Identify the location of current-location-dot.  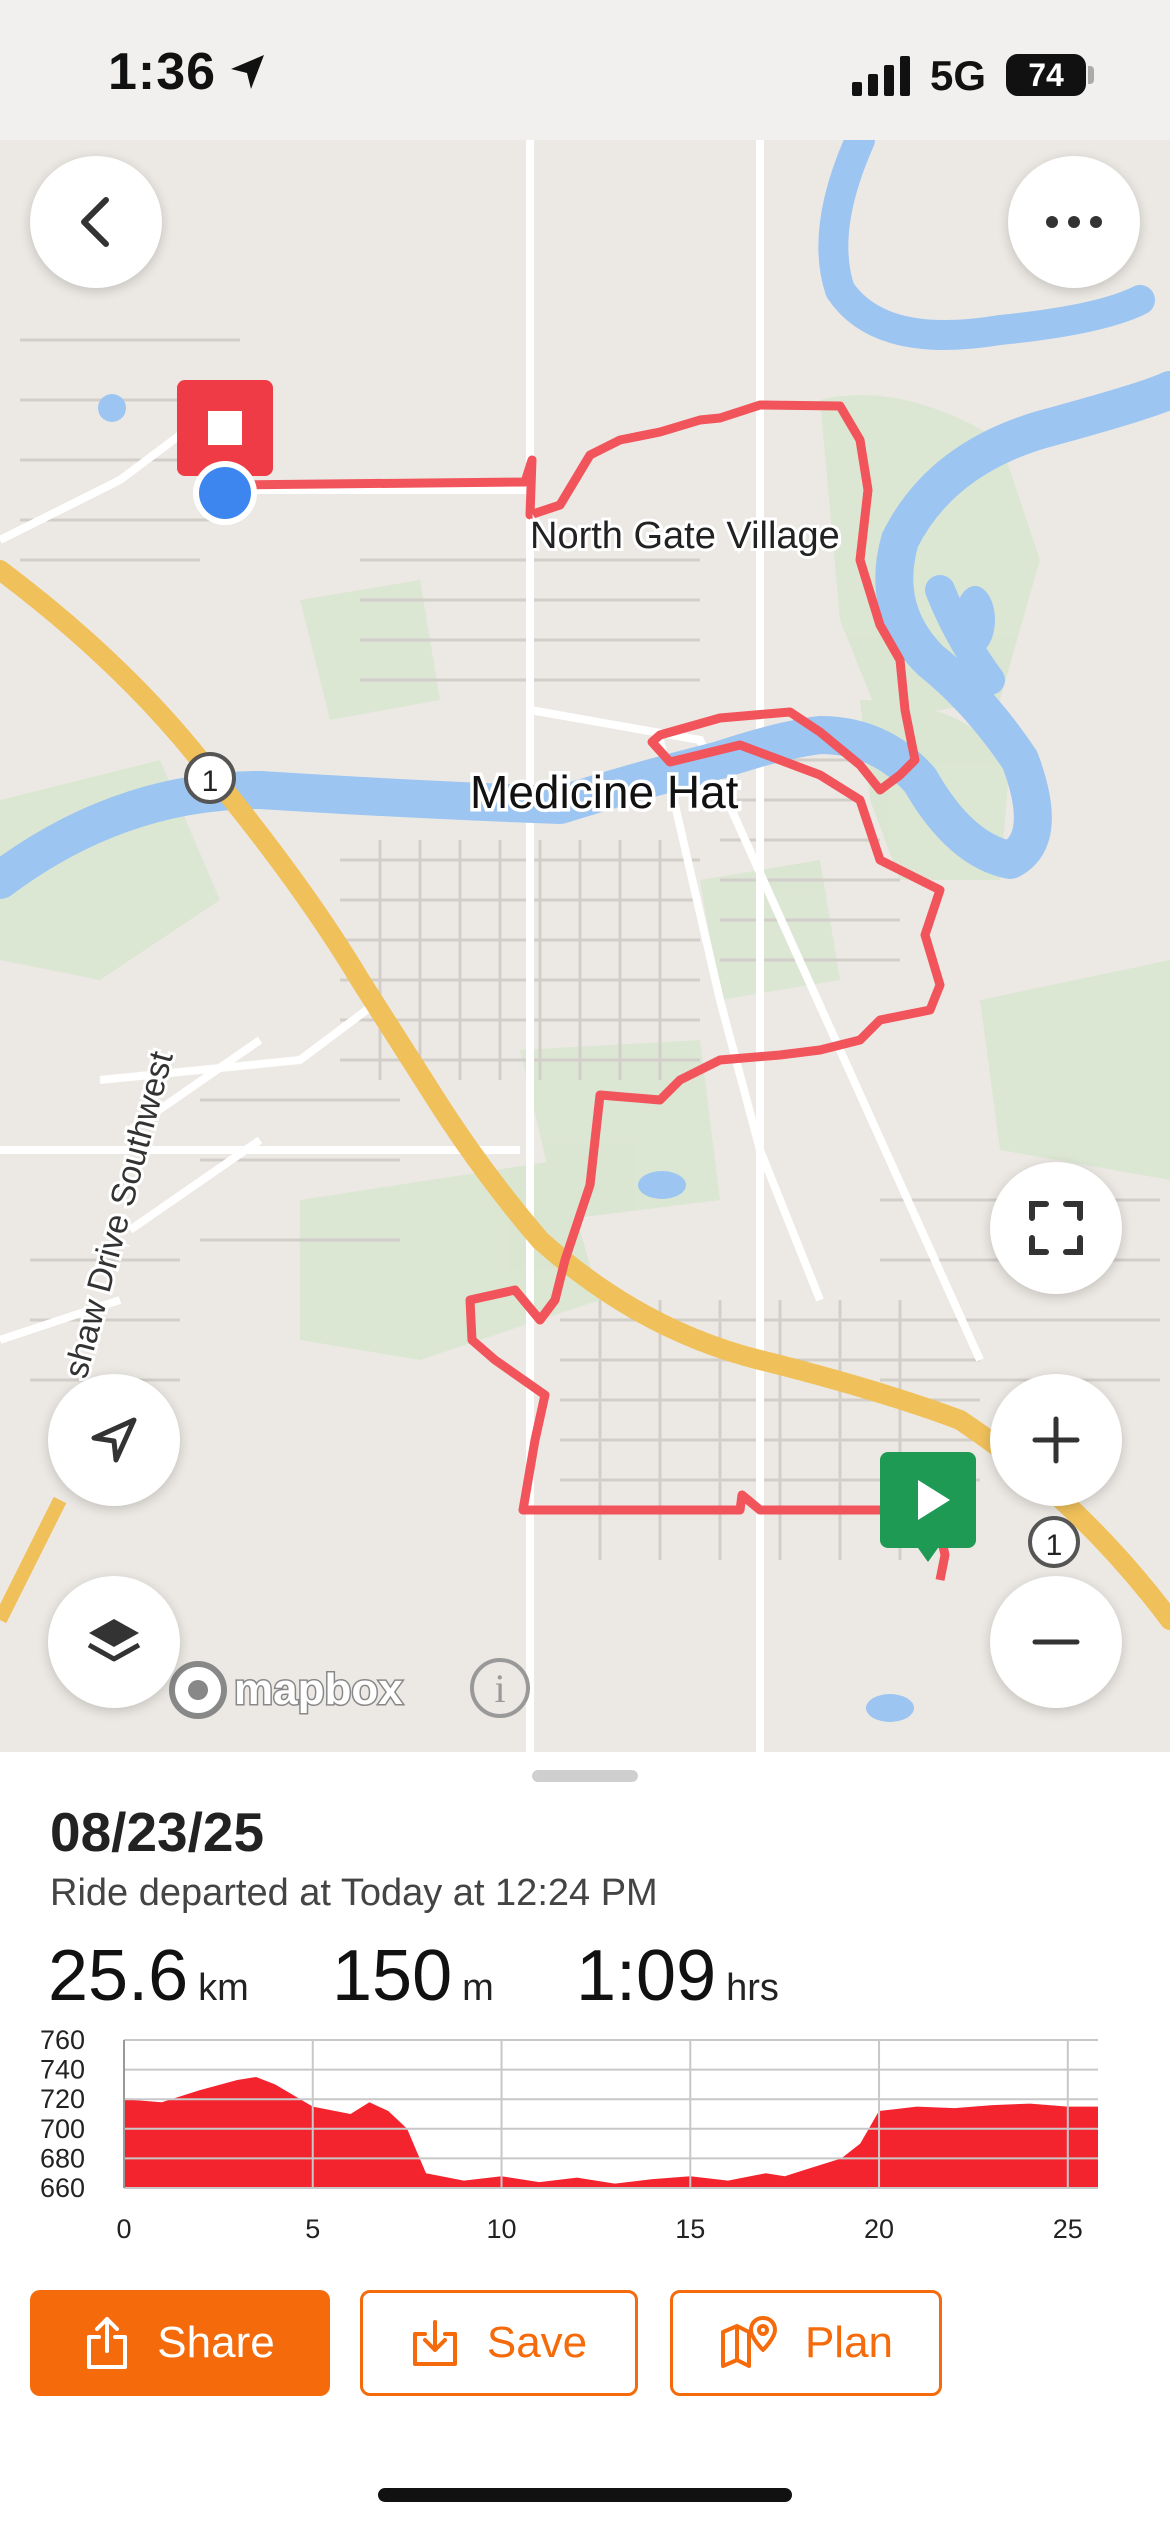
(225, 493).